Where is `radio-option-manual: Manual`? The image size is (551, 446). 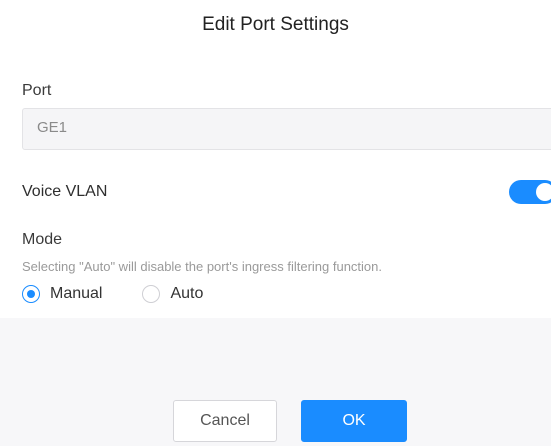
radio-option-manual: Manual is located at coordinates (62, 294).